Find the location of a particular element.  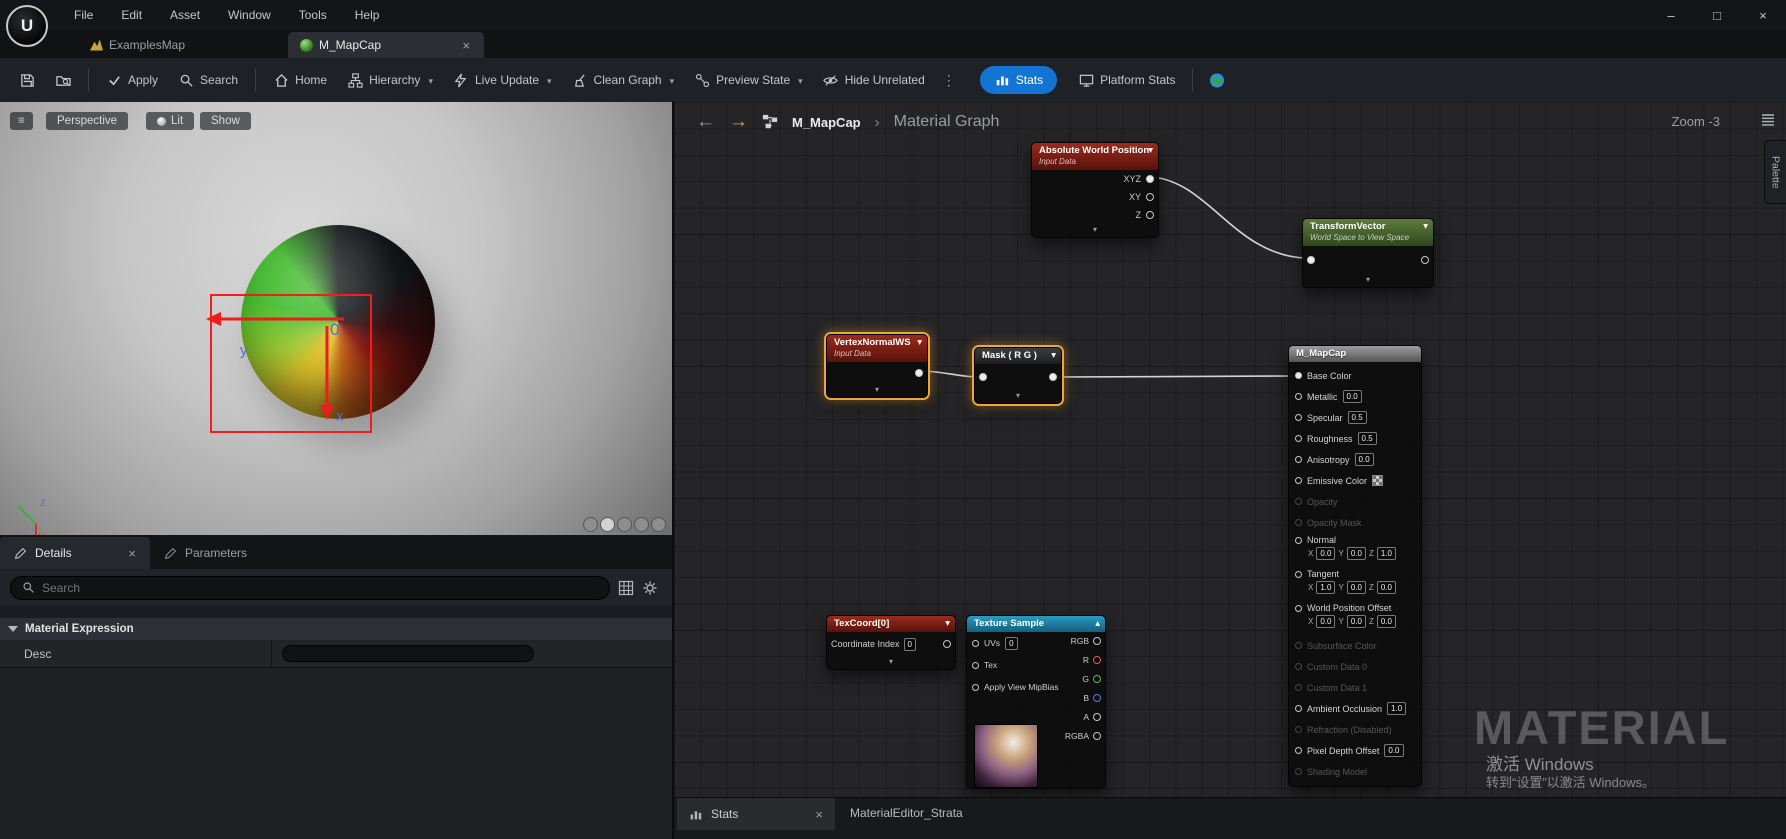

forward-arrow-icon: → is located at coordinates (738, 122).